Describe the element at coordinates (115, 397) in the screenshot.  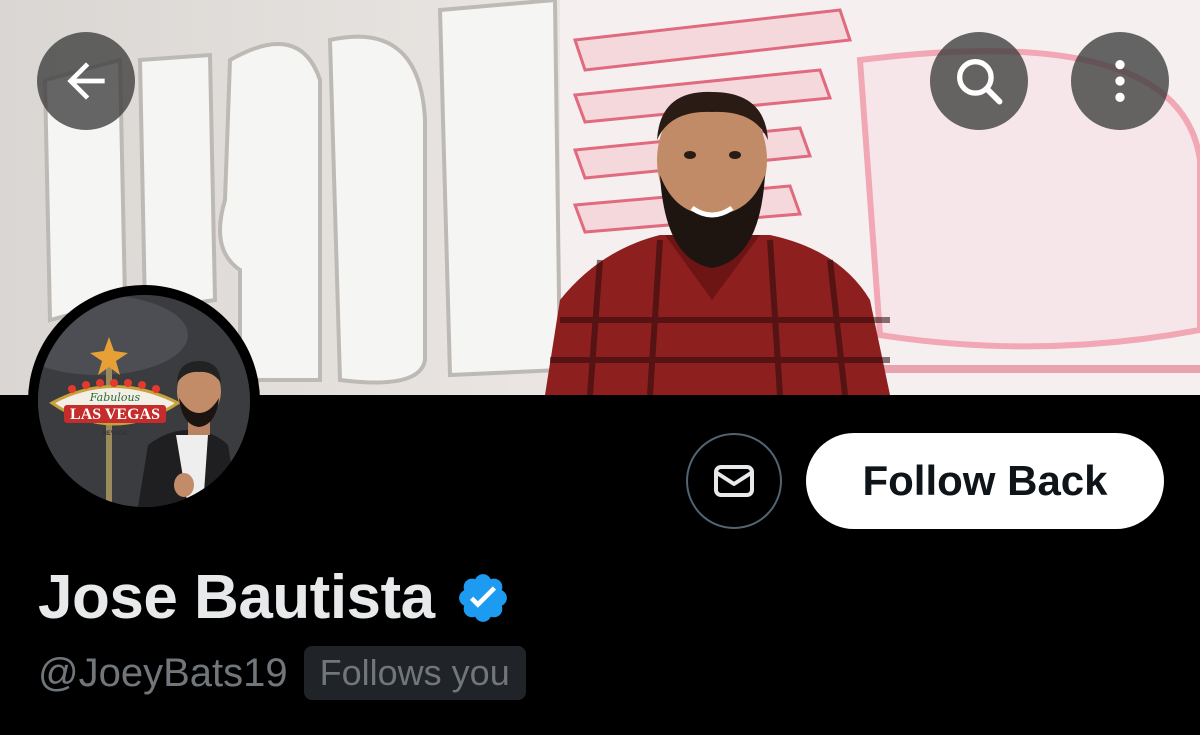
I see `svg-text: Fabulous` at that location.